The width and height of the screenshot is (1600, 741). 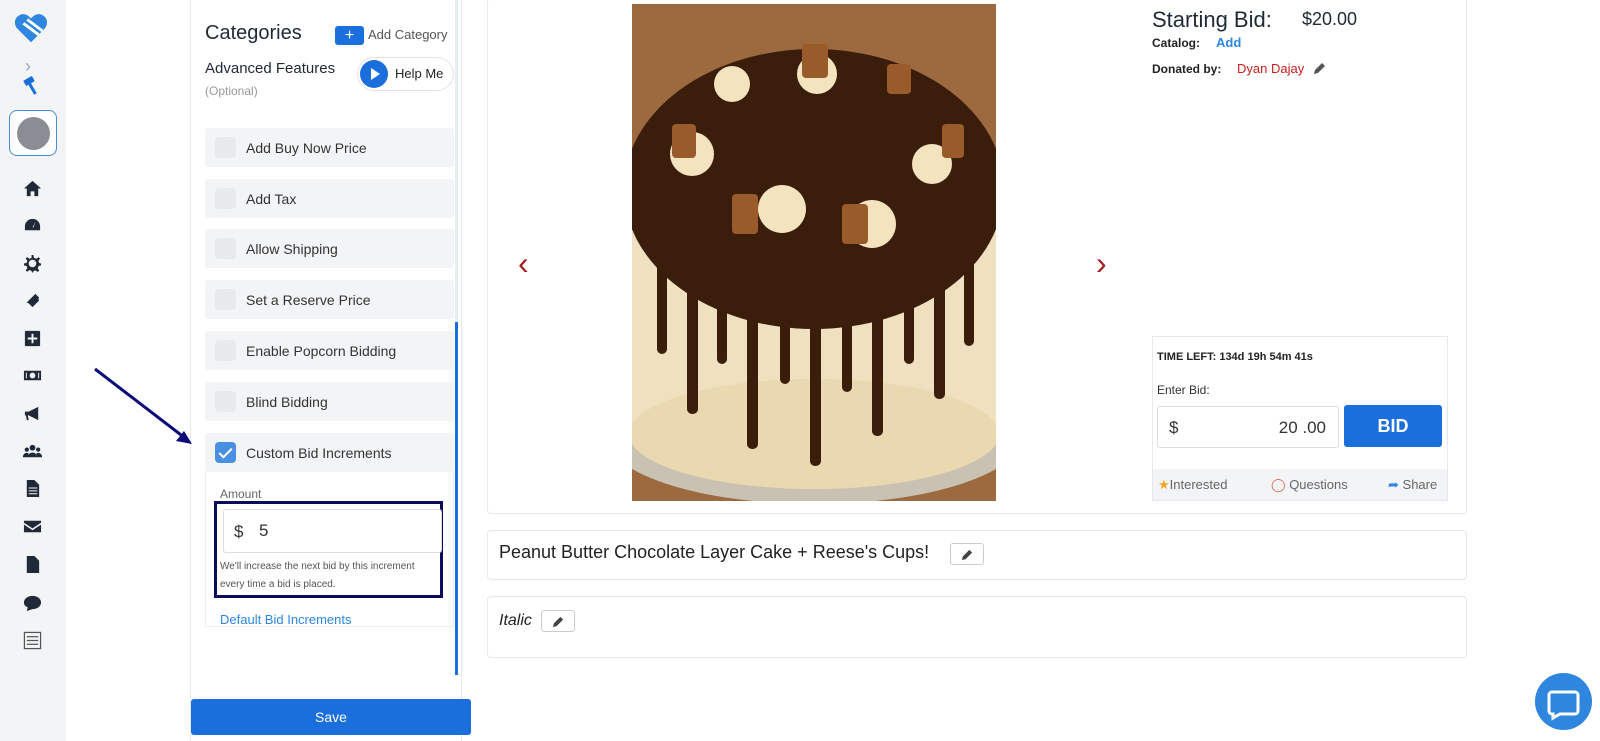 What do you see at coordinates (329, 401) in the screenshot?
I see `feature-blind-bidding: Blind Bidding` at bounding box center [329, 401].